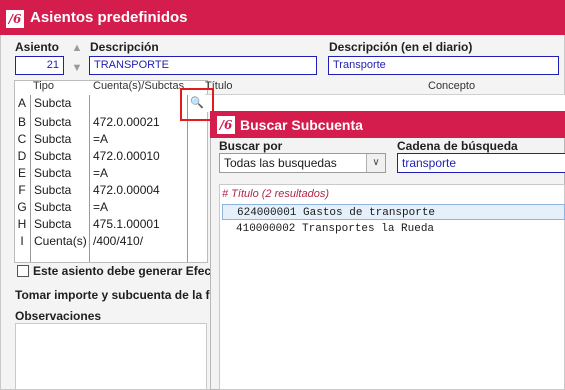 This screenshot has height=390, width=565. I want to click on list-item: 624000001 Gastos de transporte, so click(393, 212).